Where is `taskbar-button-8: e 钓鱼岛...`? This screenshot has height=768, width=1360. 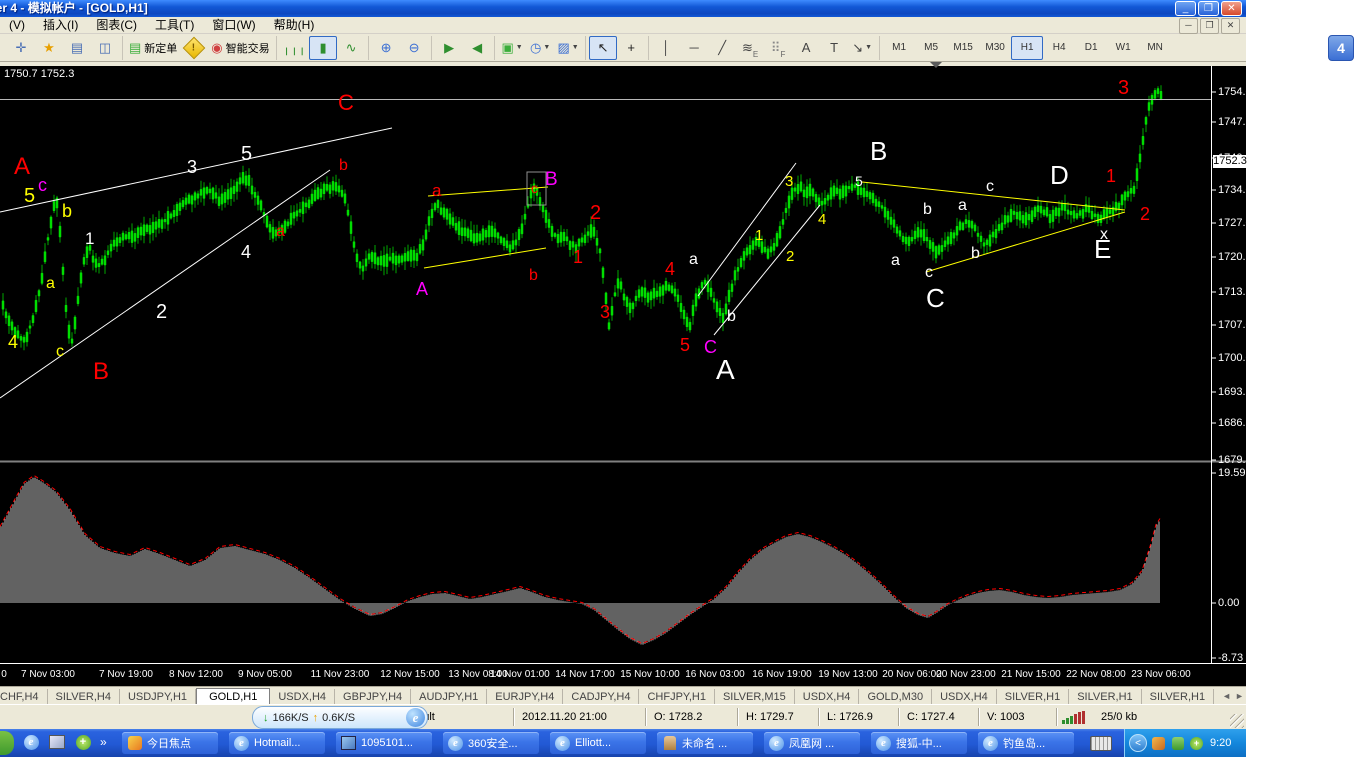
taskbar-button-8: e 钓鱼岛... is located at coordinates (1026, 743).